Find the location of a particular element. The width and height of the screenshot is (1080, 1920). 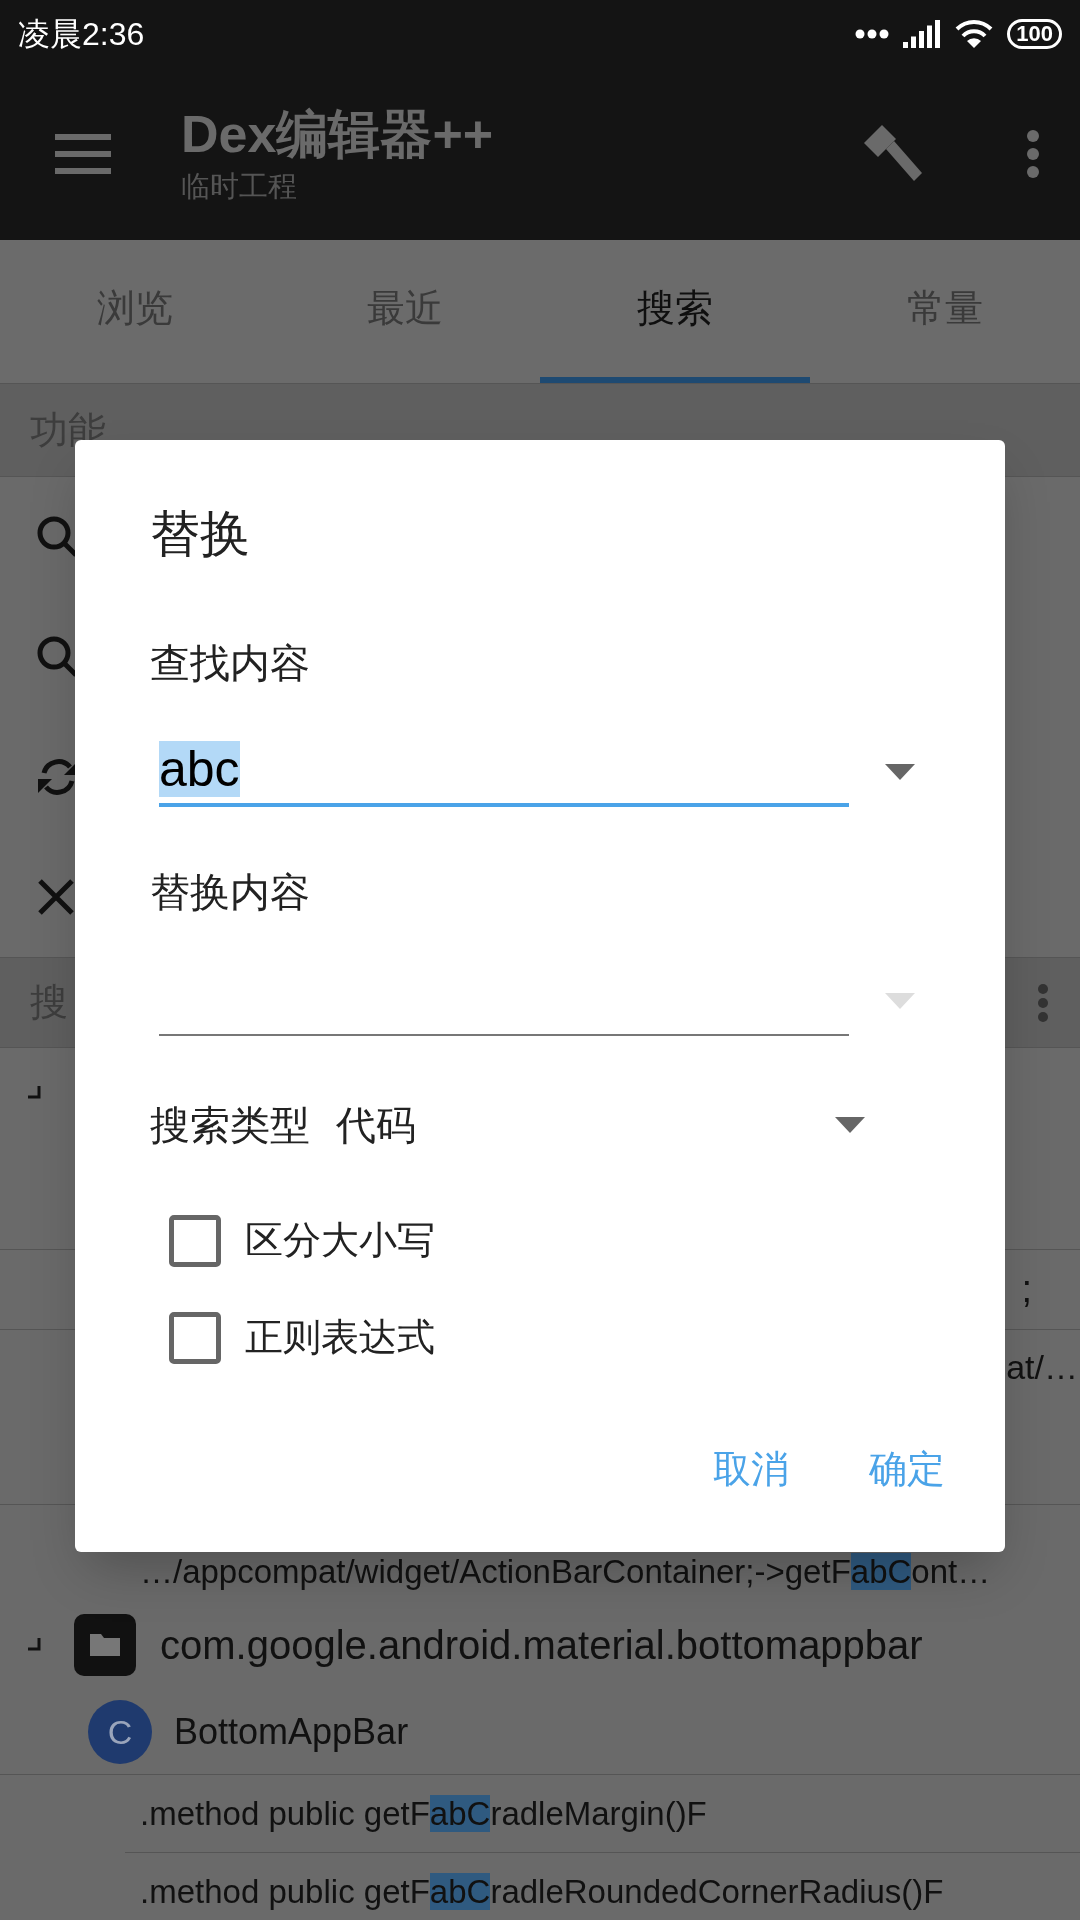

checkbox-label: 正则表达式 is located at coordinates (340, 1337).